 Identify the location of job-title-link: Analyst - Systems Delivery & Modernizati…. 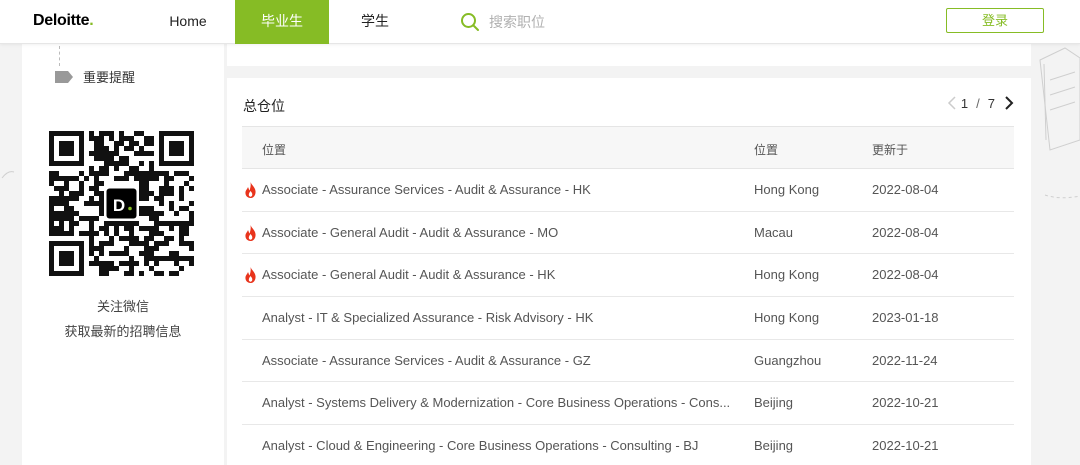
(497, 402).